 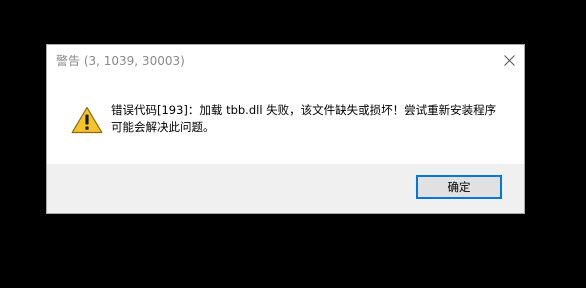 I want to click on dialog-title: 警告 (3, 1039, 30003), so click(x=120, y=61).